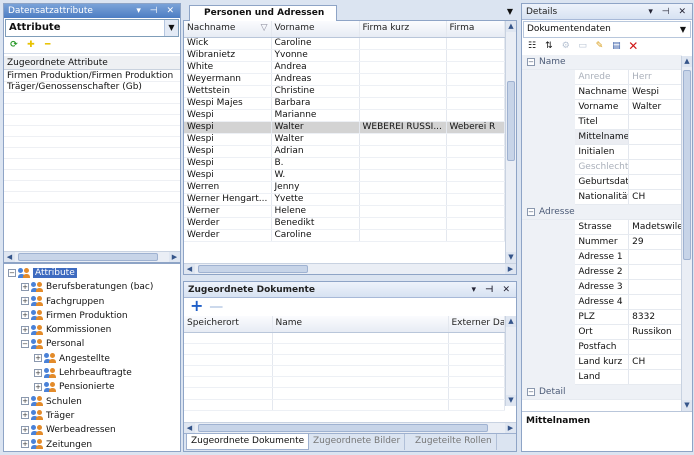 The height and width of the screenshot is (455, 694). Describe the element at coordinates (94, 316) in the screenshot. I see `tree-item: + Firmen Produktion` at that location.